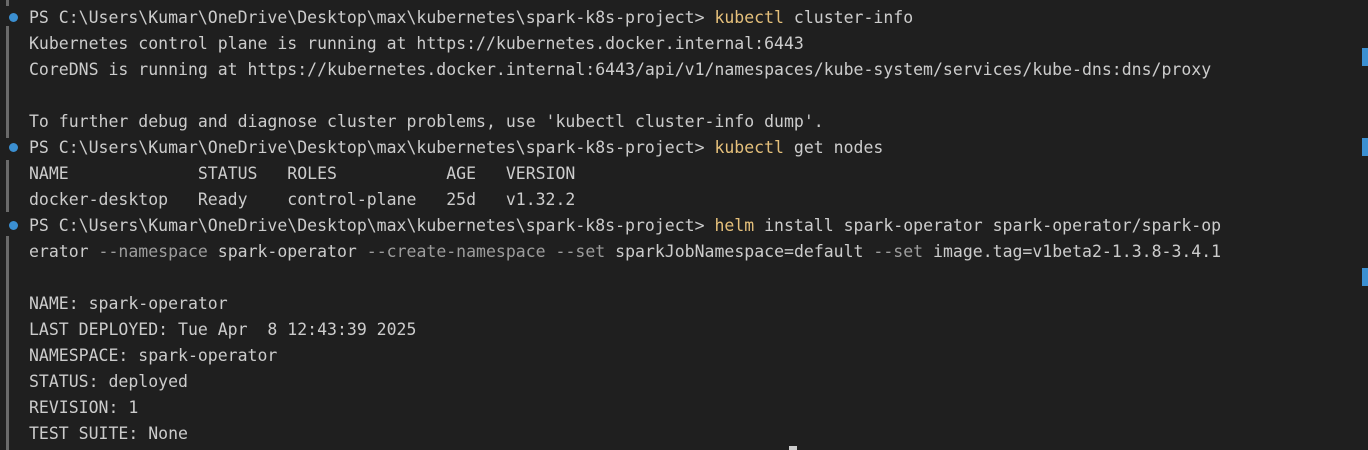 The width and height of the screenshot is (1368, 450). Describe the element at coordinates (833, 147) in the screenshot. I see `command-args: get nodes` at that location.